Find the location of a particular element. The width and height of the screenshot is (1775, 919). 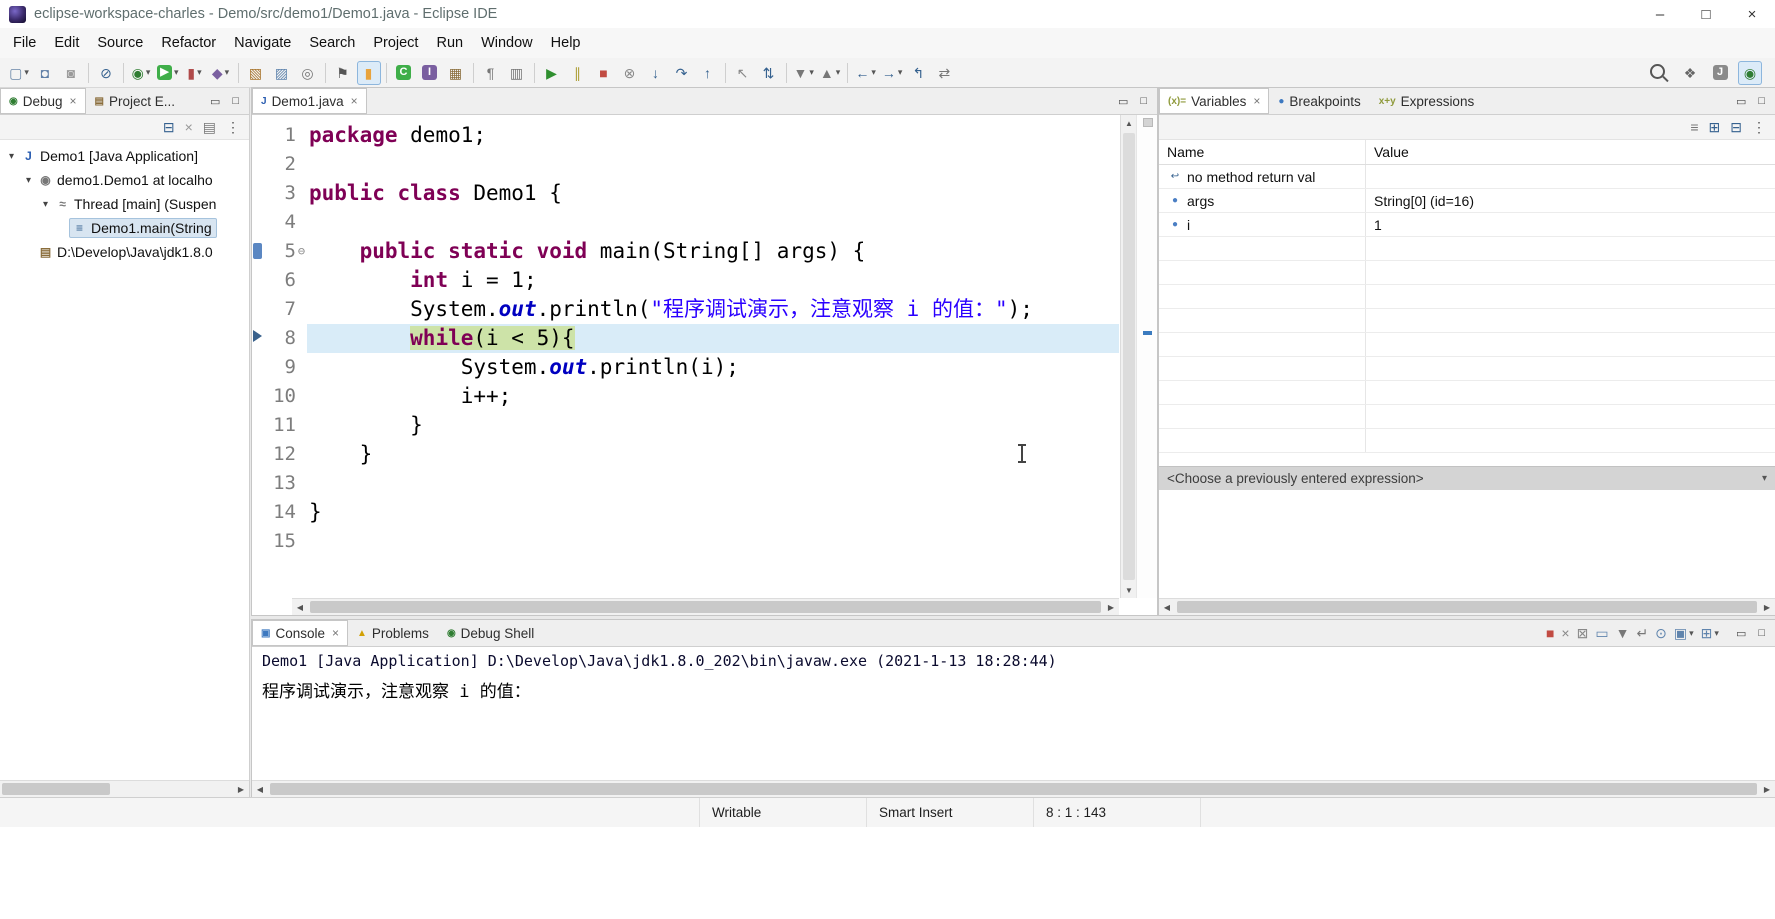

variables-hscrollbar: ◀ ▶ is located at coordinates (1467, 606).